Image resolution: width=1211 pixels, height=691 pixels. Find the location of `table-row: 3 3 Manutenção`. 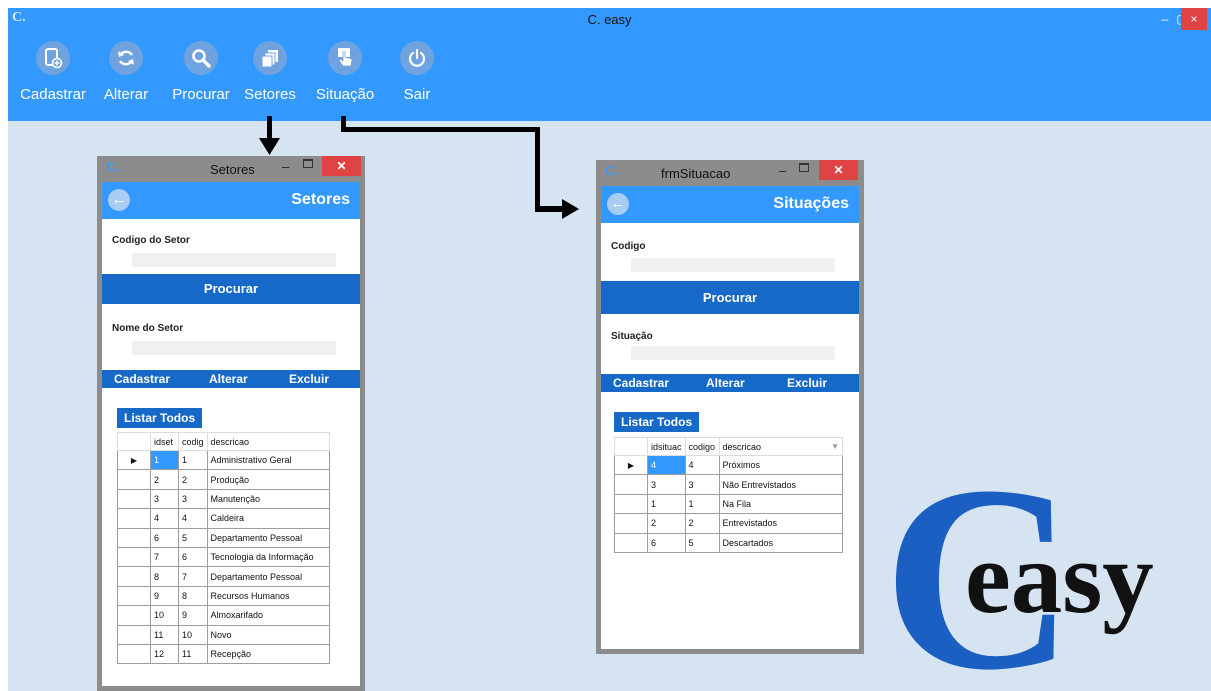

table-row: 3 3 Manutenção is located at coordinates (224, 499).